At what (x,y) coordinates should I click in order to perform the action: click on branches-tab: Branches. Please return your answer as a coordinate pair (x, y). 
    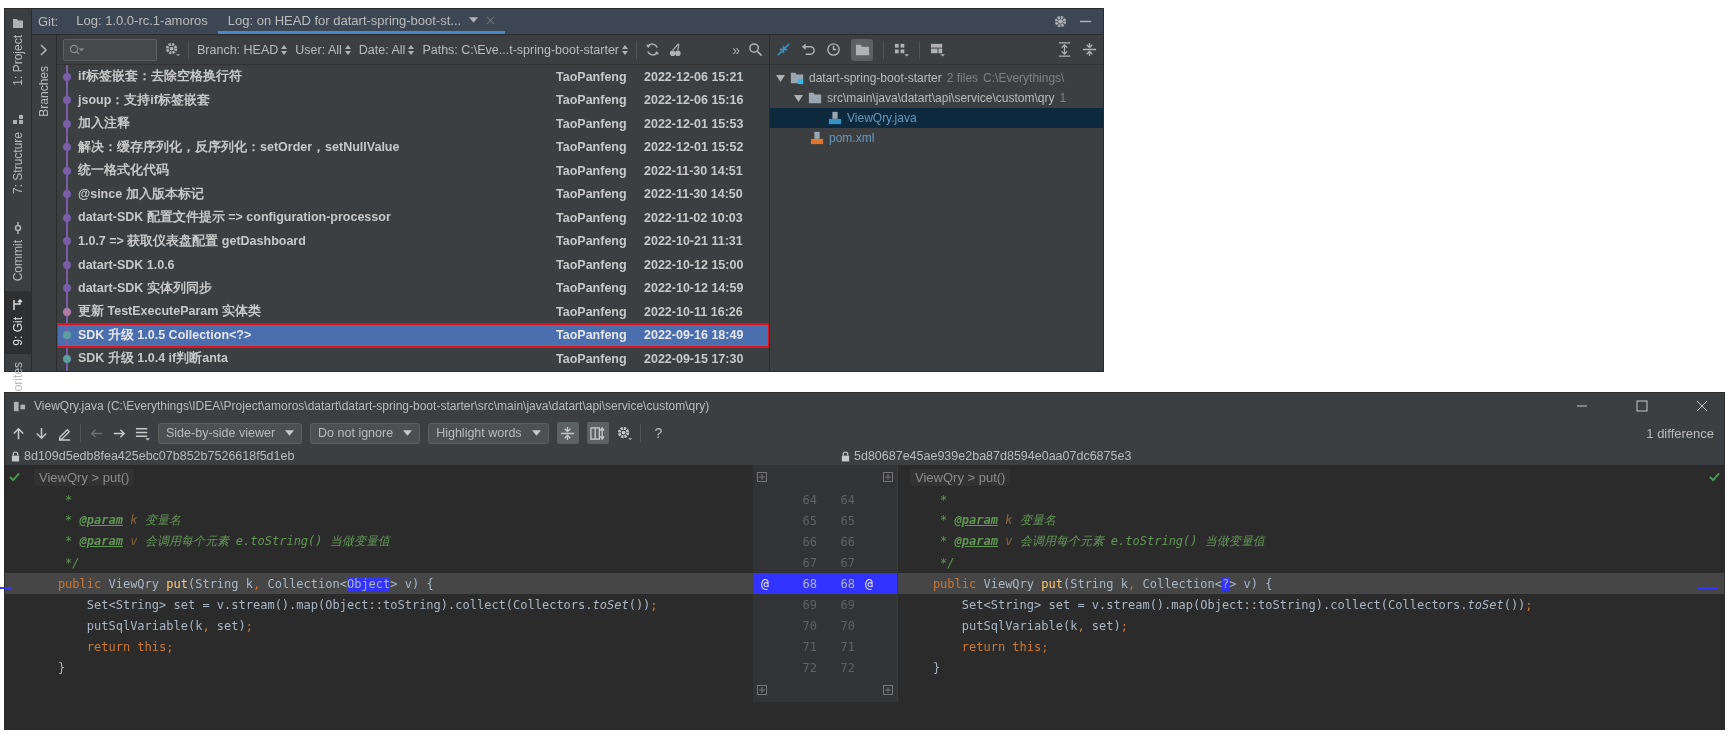
    Looking at the image, I should click on (44, 91).